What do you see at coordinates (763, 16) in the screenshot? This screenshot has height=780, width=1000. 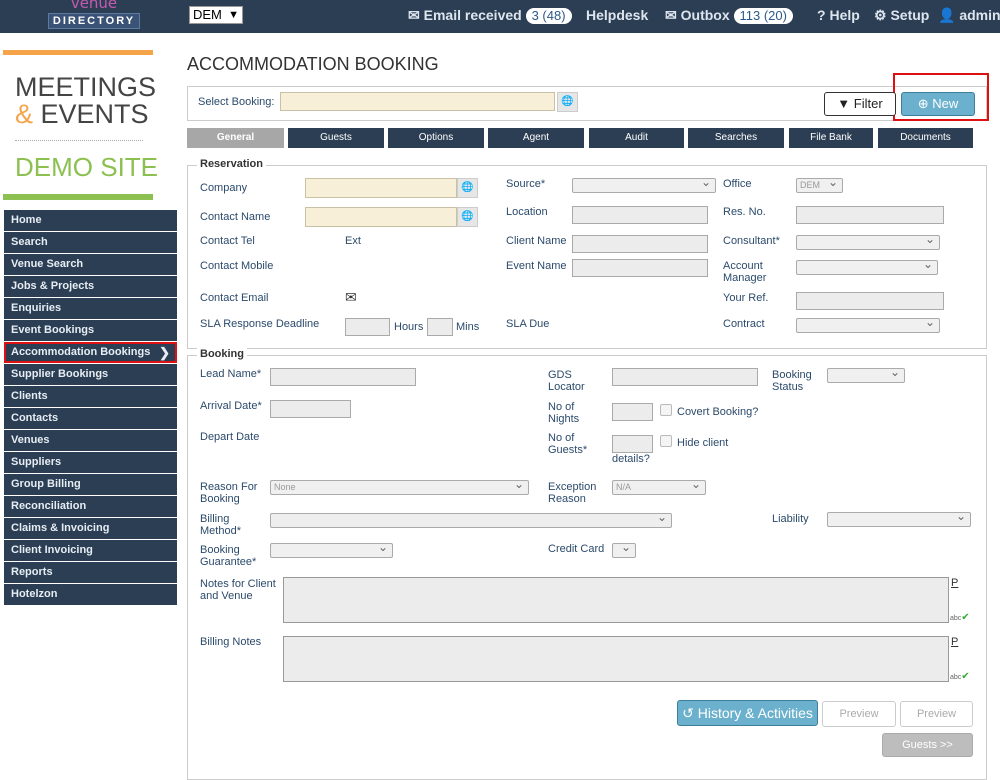 I see `outbox-badge: 113 (20)` at bounding box center [763, 16].